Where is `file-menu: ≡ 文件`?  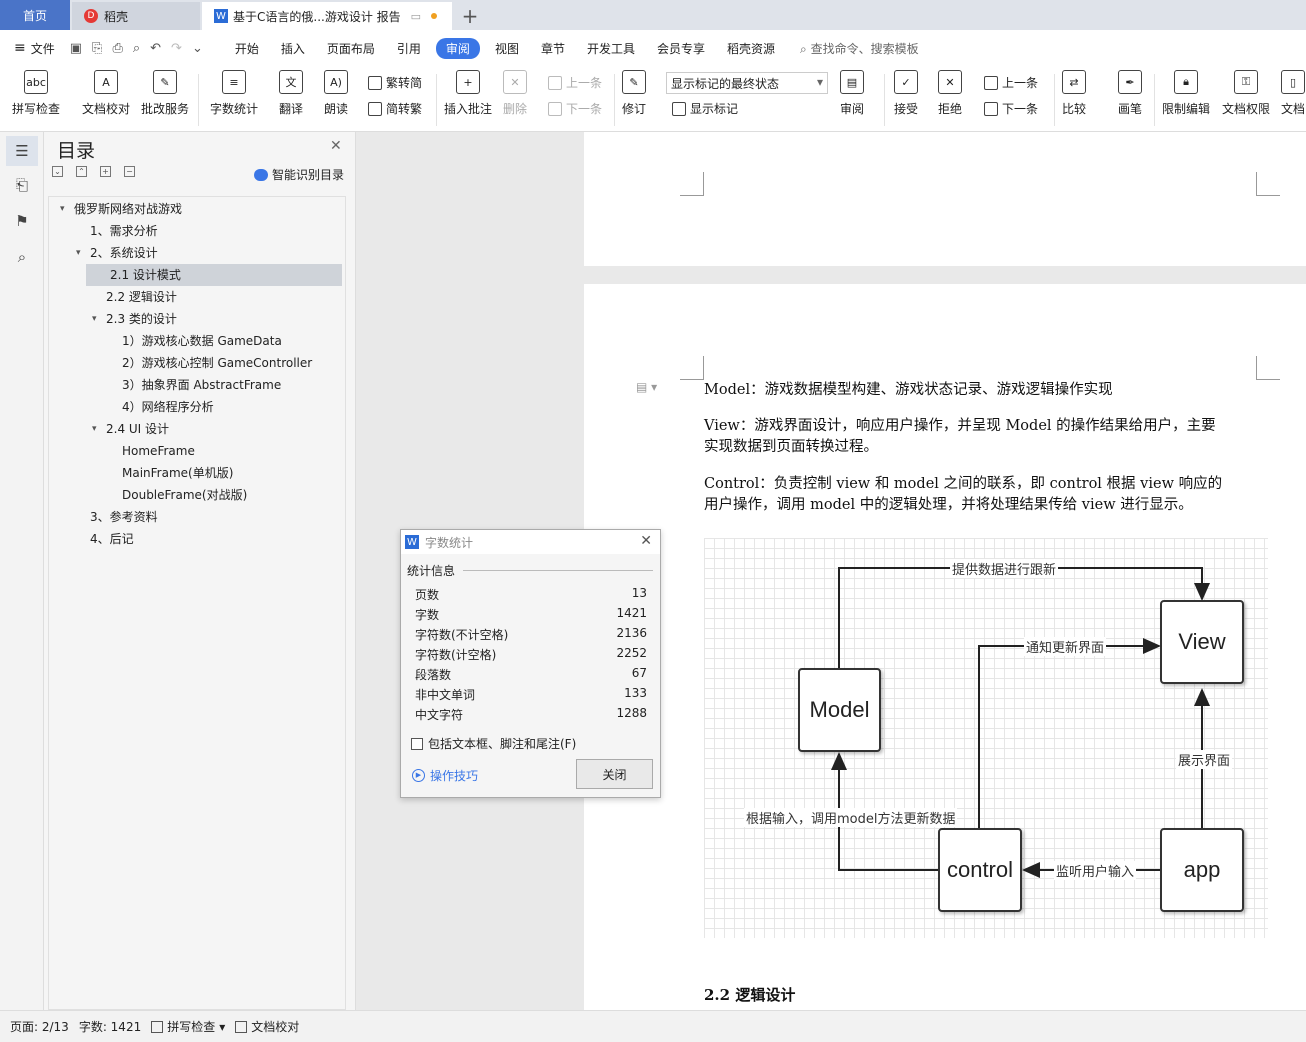 file-menu: ≡ 文件 is located at coordinates (34, 48).